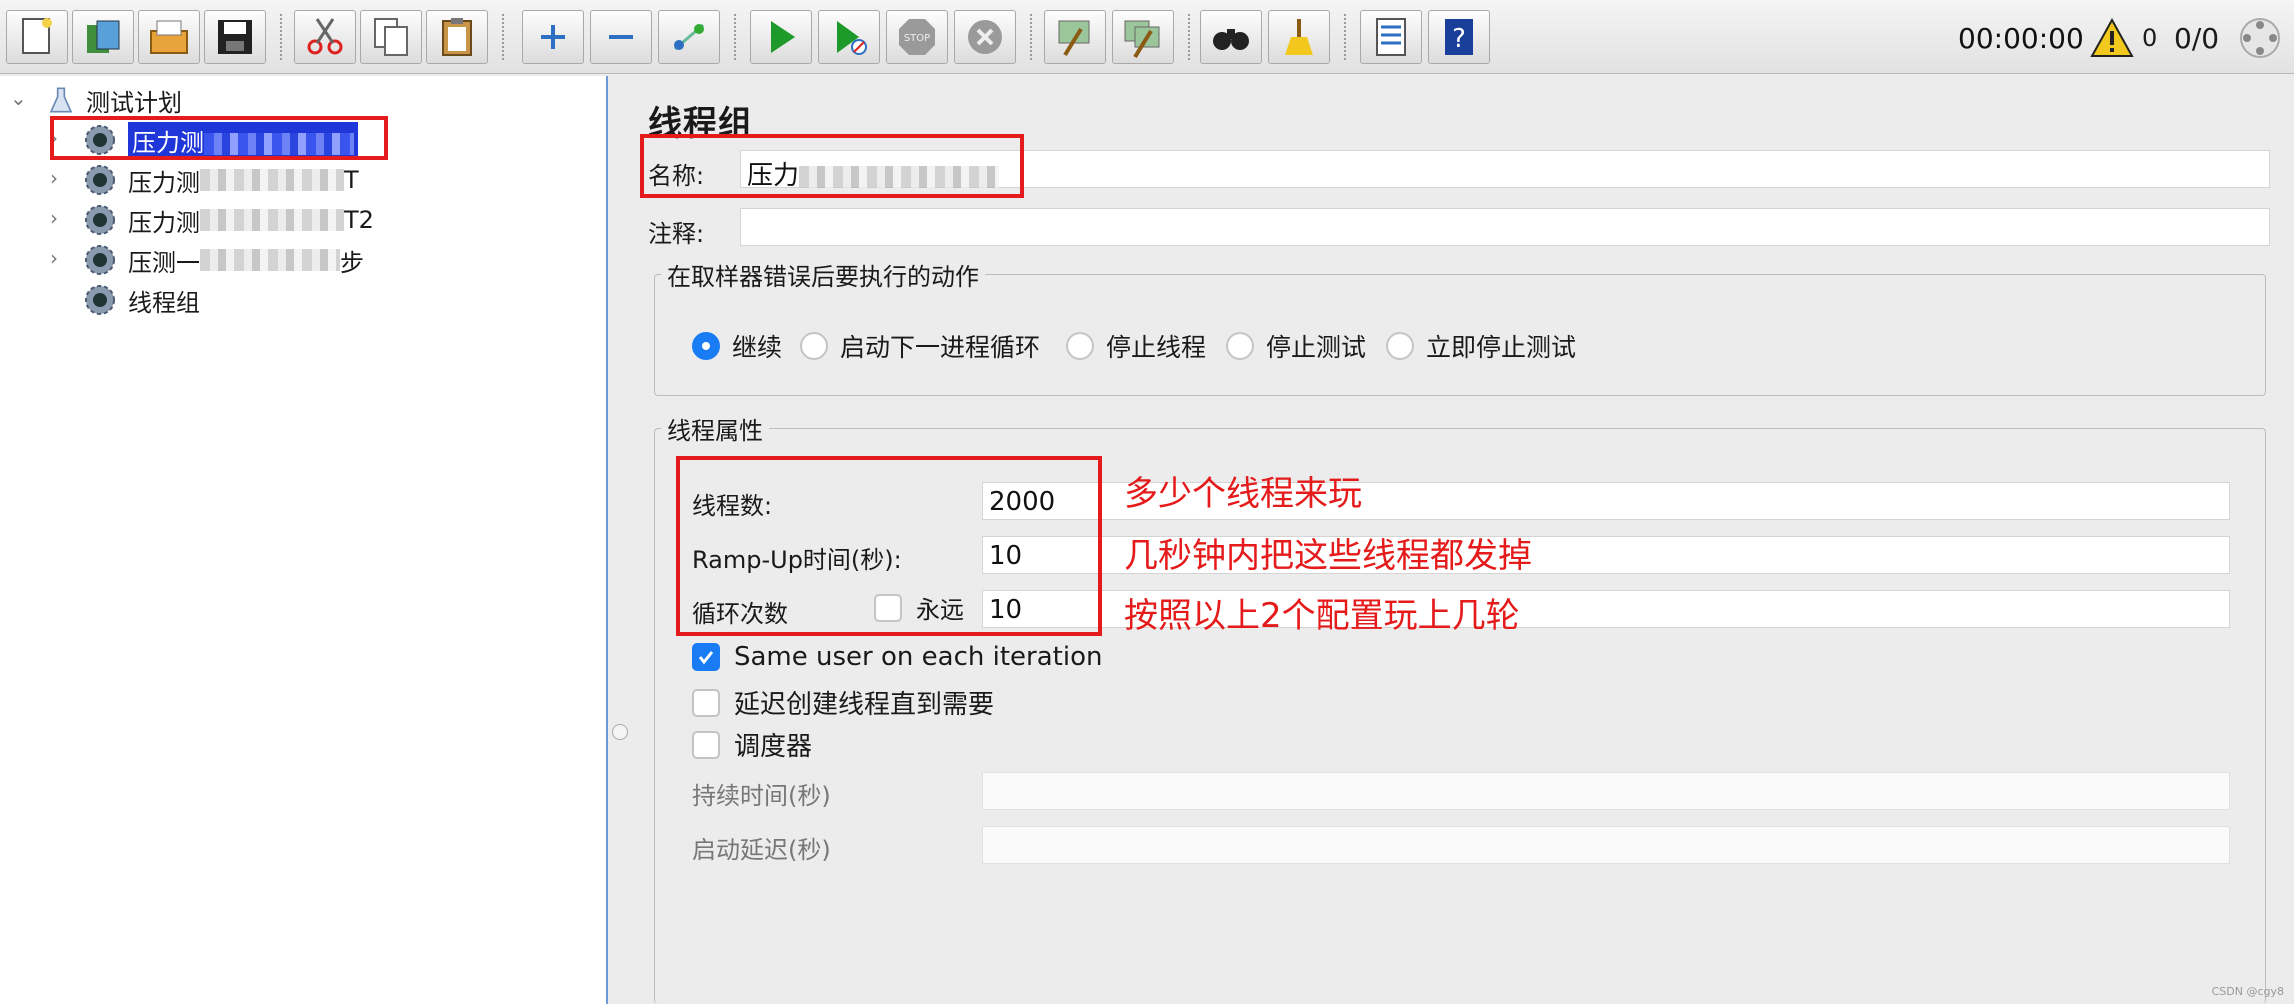 This screenshot has height=1004, width=2294. What do you see at coordinates (219, 138) in the screenshot?
I see `highlight-box-selected-item` at bounding box center [219, 138].